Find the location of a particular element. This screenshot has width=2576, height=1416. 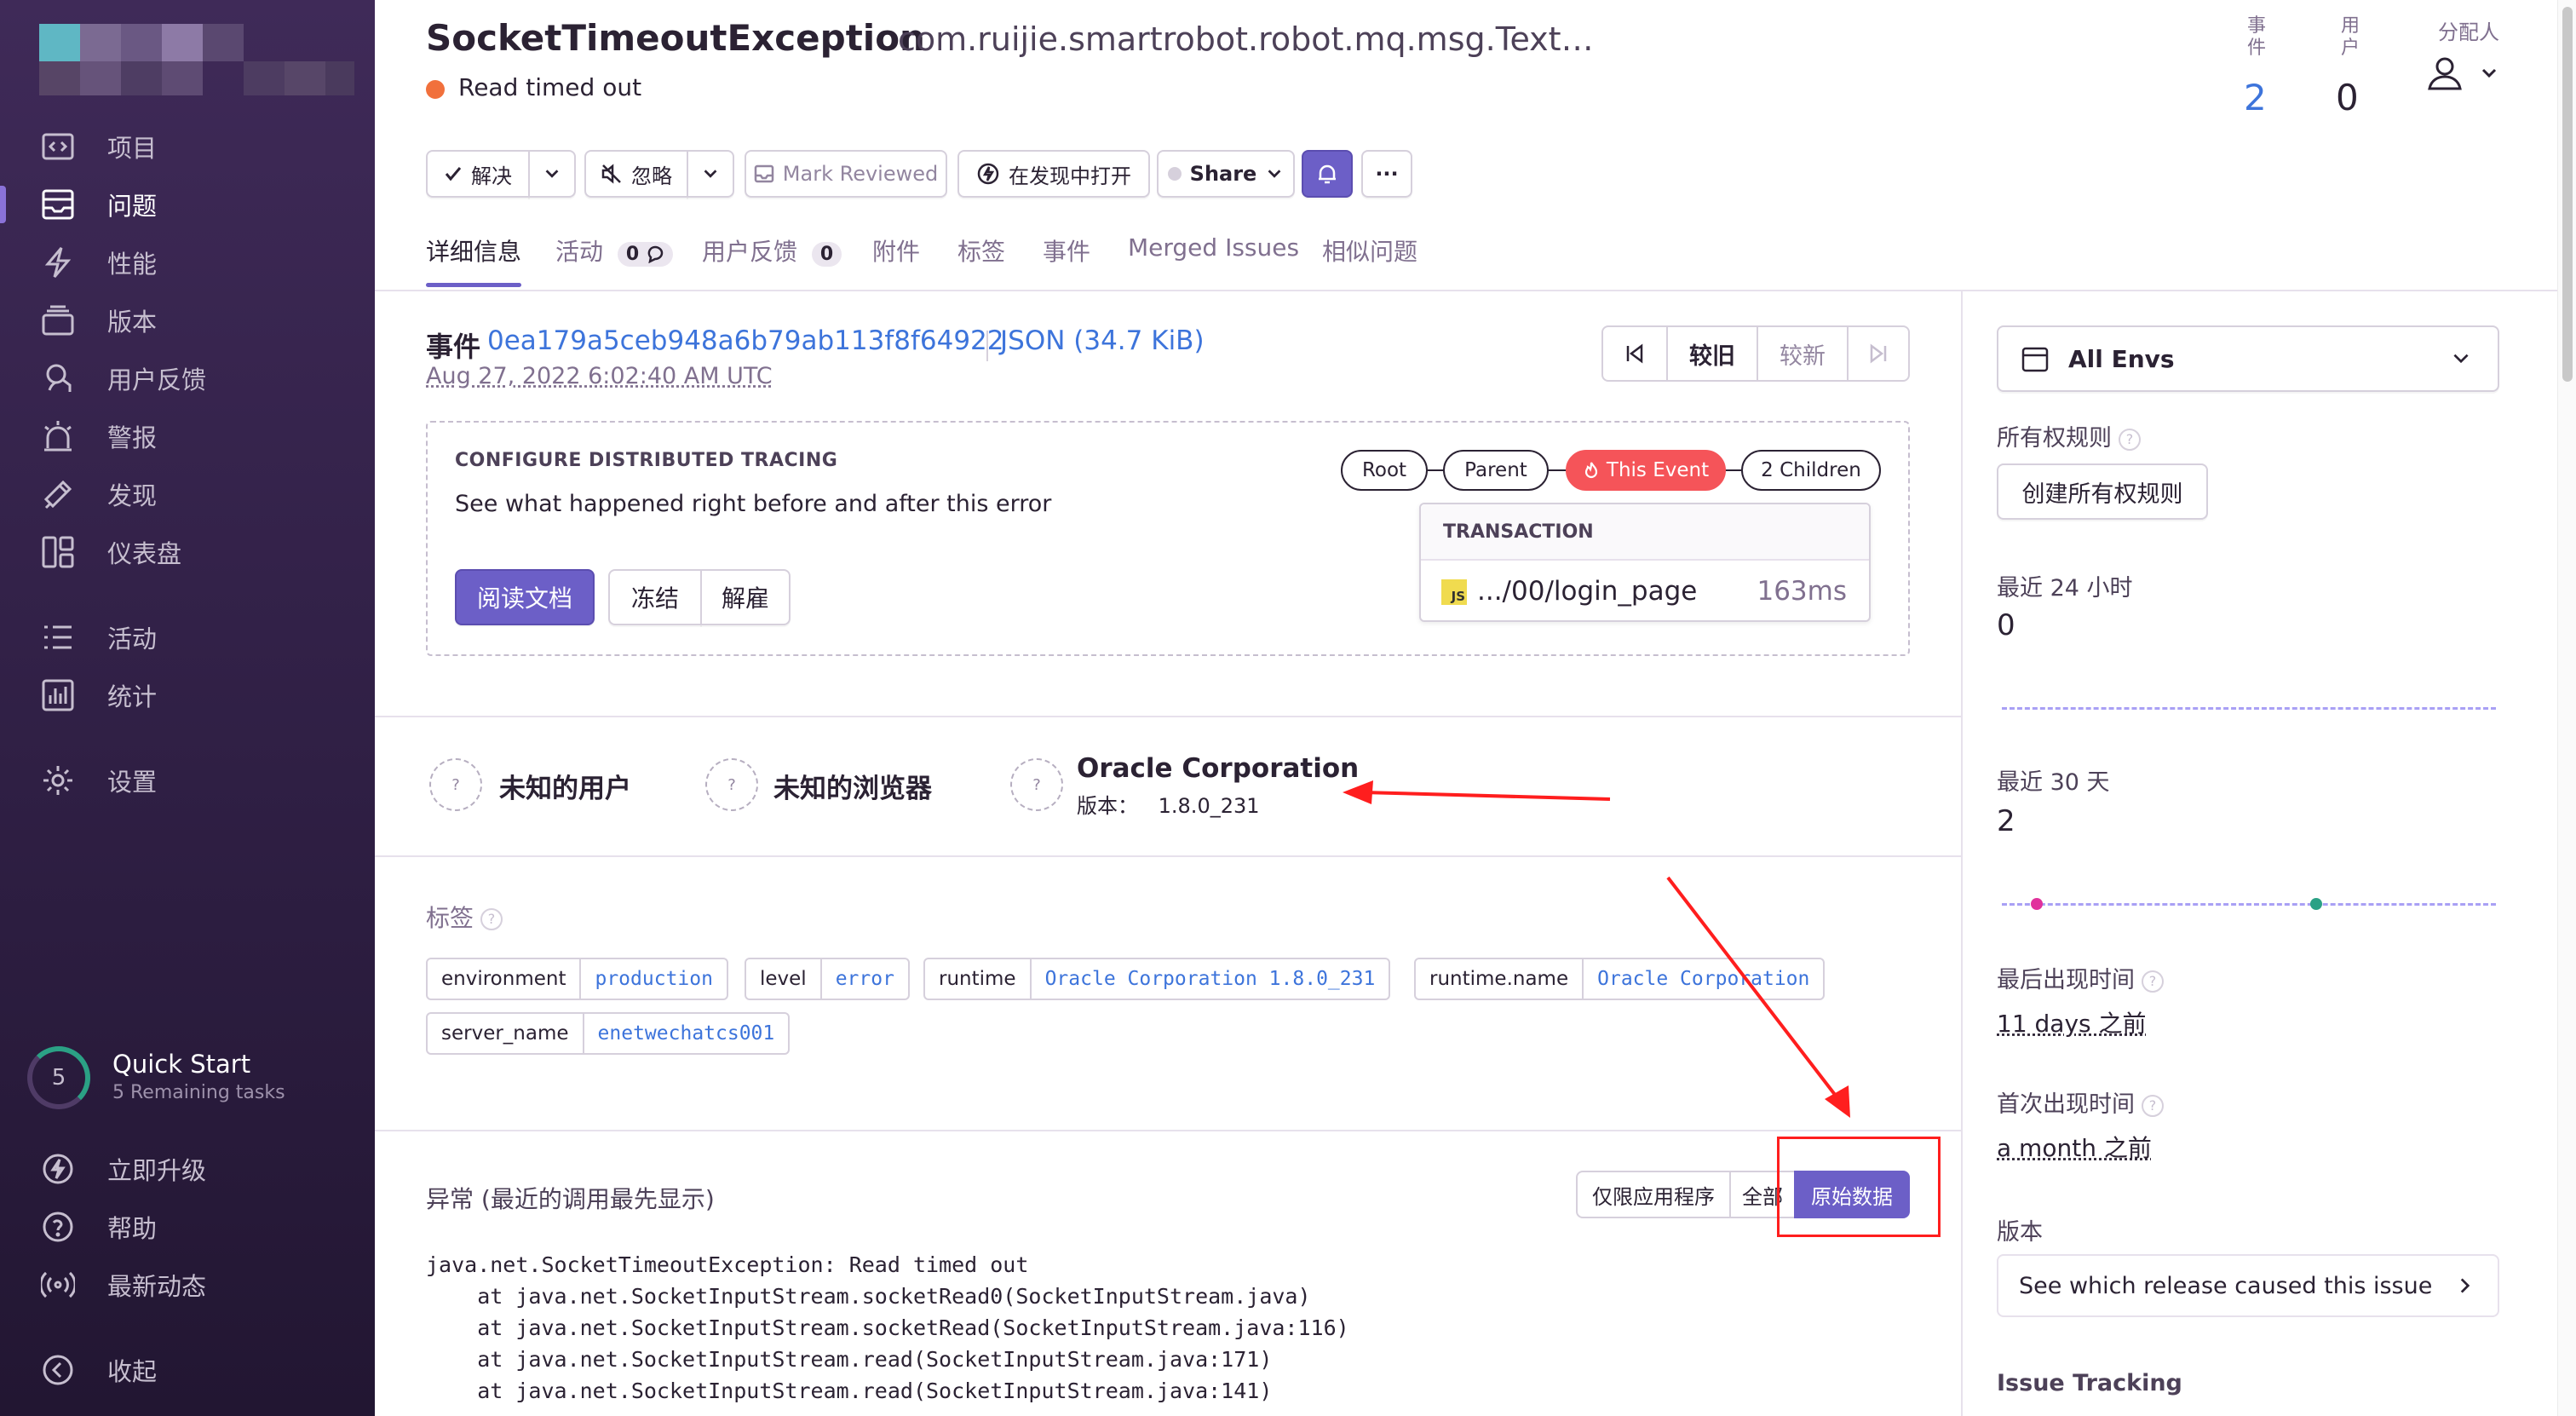

tag-value: enetwechatcs001 is located at coordinates (686, 1033).